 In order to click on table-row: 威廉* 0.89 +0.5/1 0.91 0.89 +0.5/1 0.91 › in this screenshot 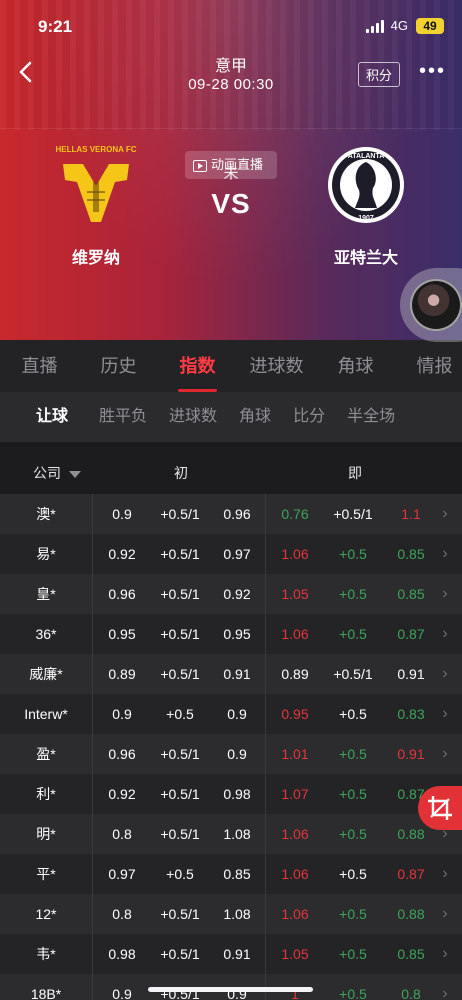, I will do `click(231, 674)`.